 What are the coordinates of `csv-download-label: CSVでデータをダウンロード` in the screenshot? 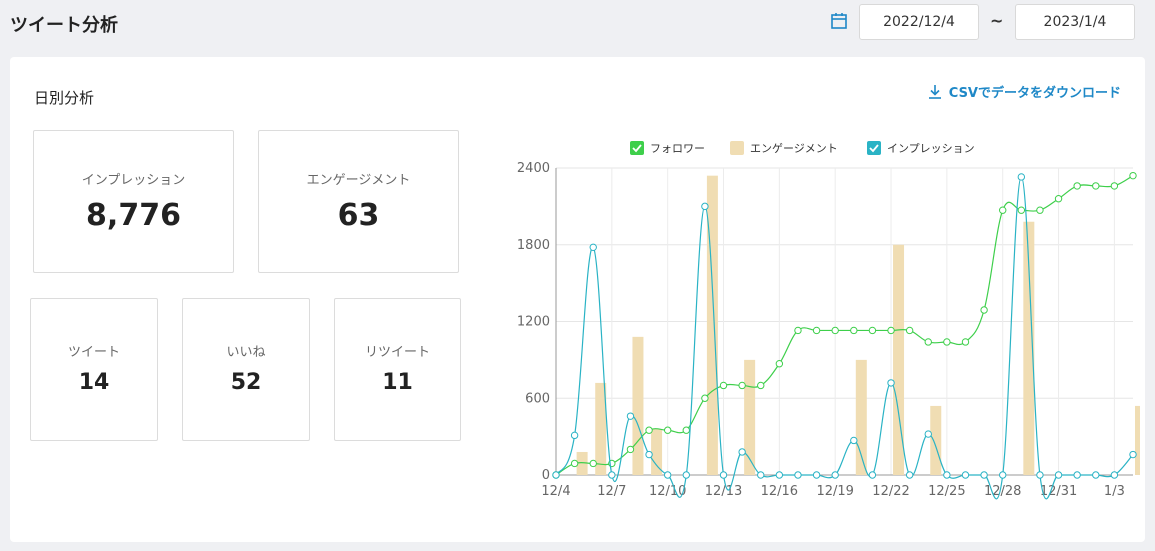 It's located at (1034, 93).